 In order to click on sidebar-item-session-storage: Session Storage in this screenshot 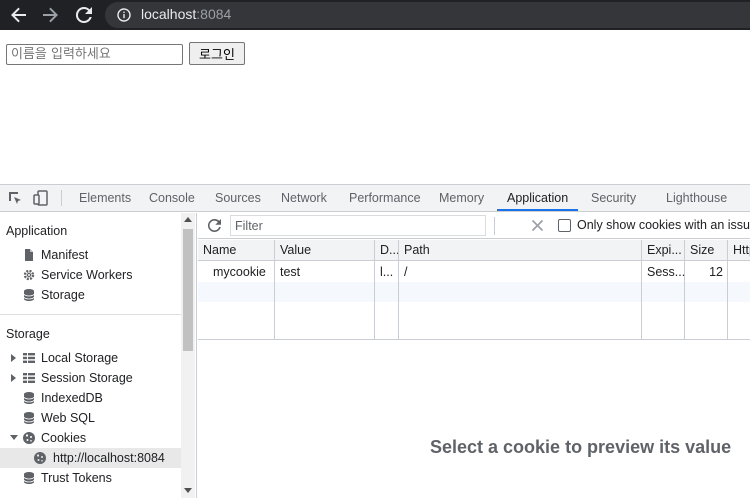, I will do `click(90, 378)`.